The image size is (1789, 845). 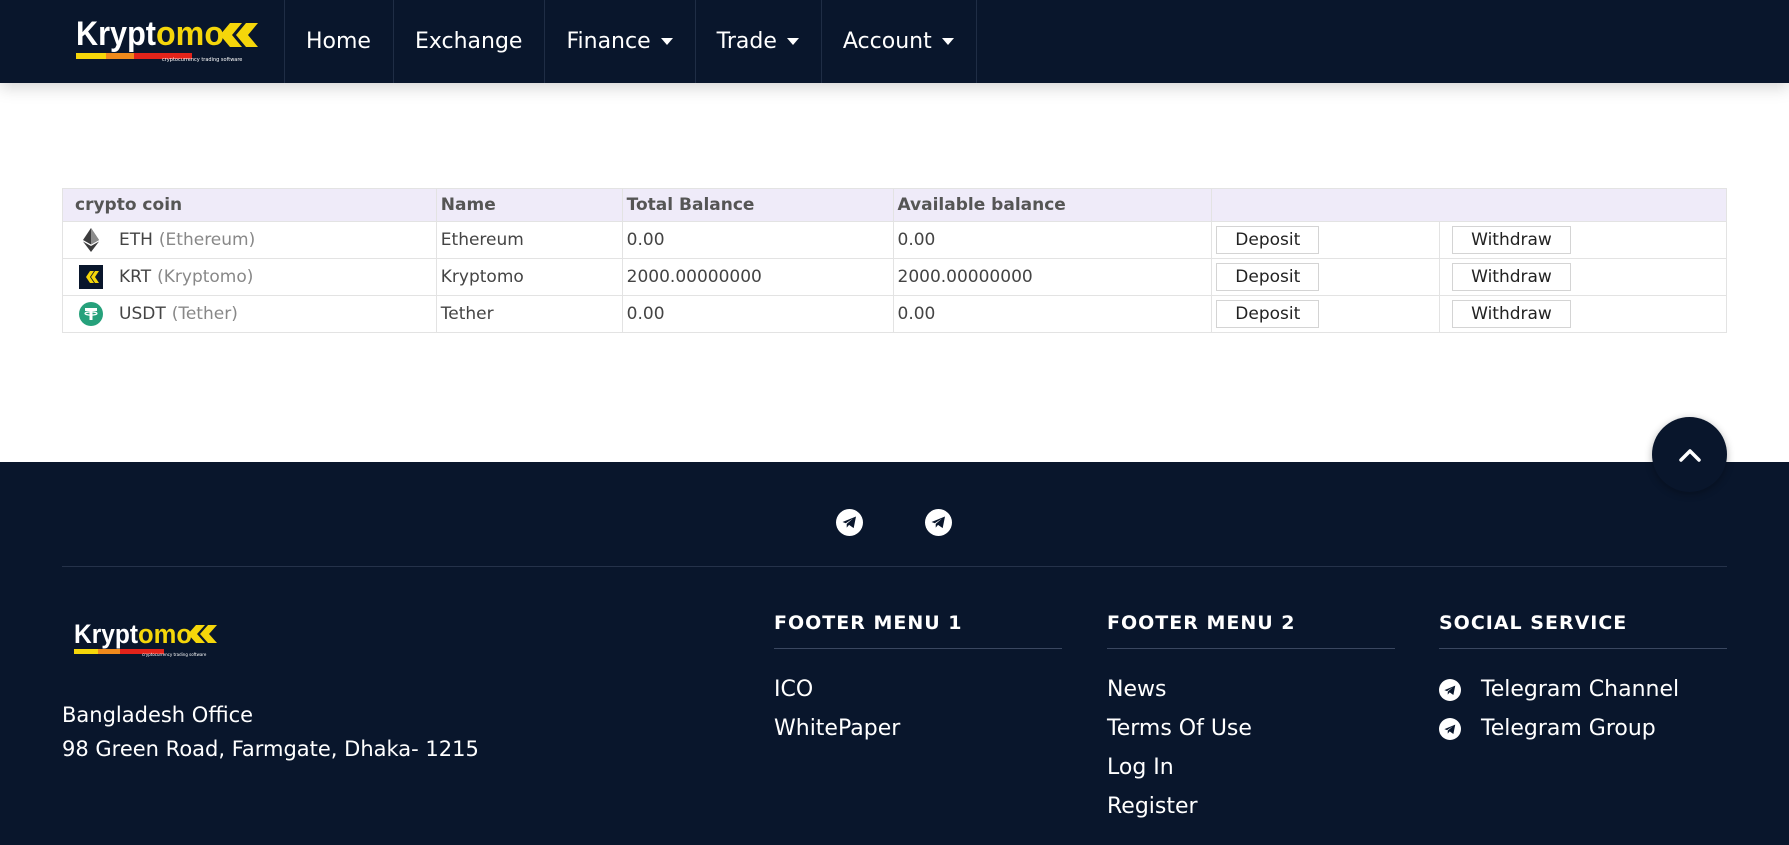 I want to click on address-line-1: Bangladesh Office, so click(x=158, y=715).